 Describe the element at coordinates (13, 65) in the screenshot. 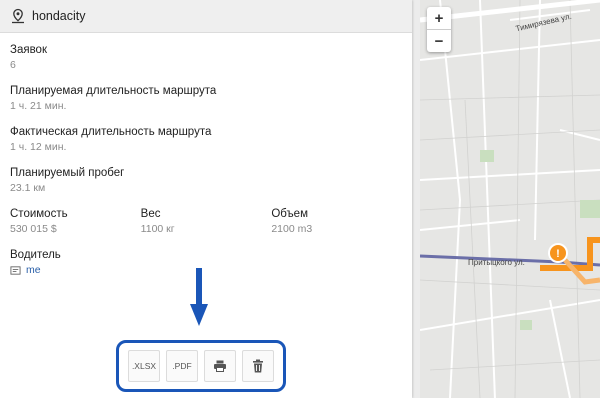

I see `requests-value: 6` at that location.